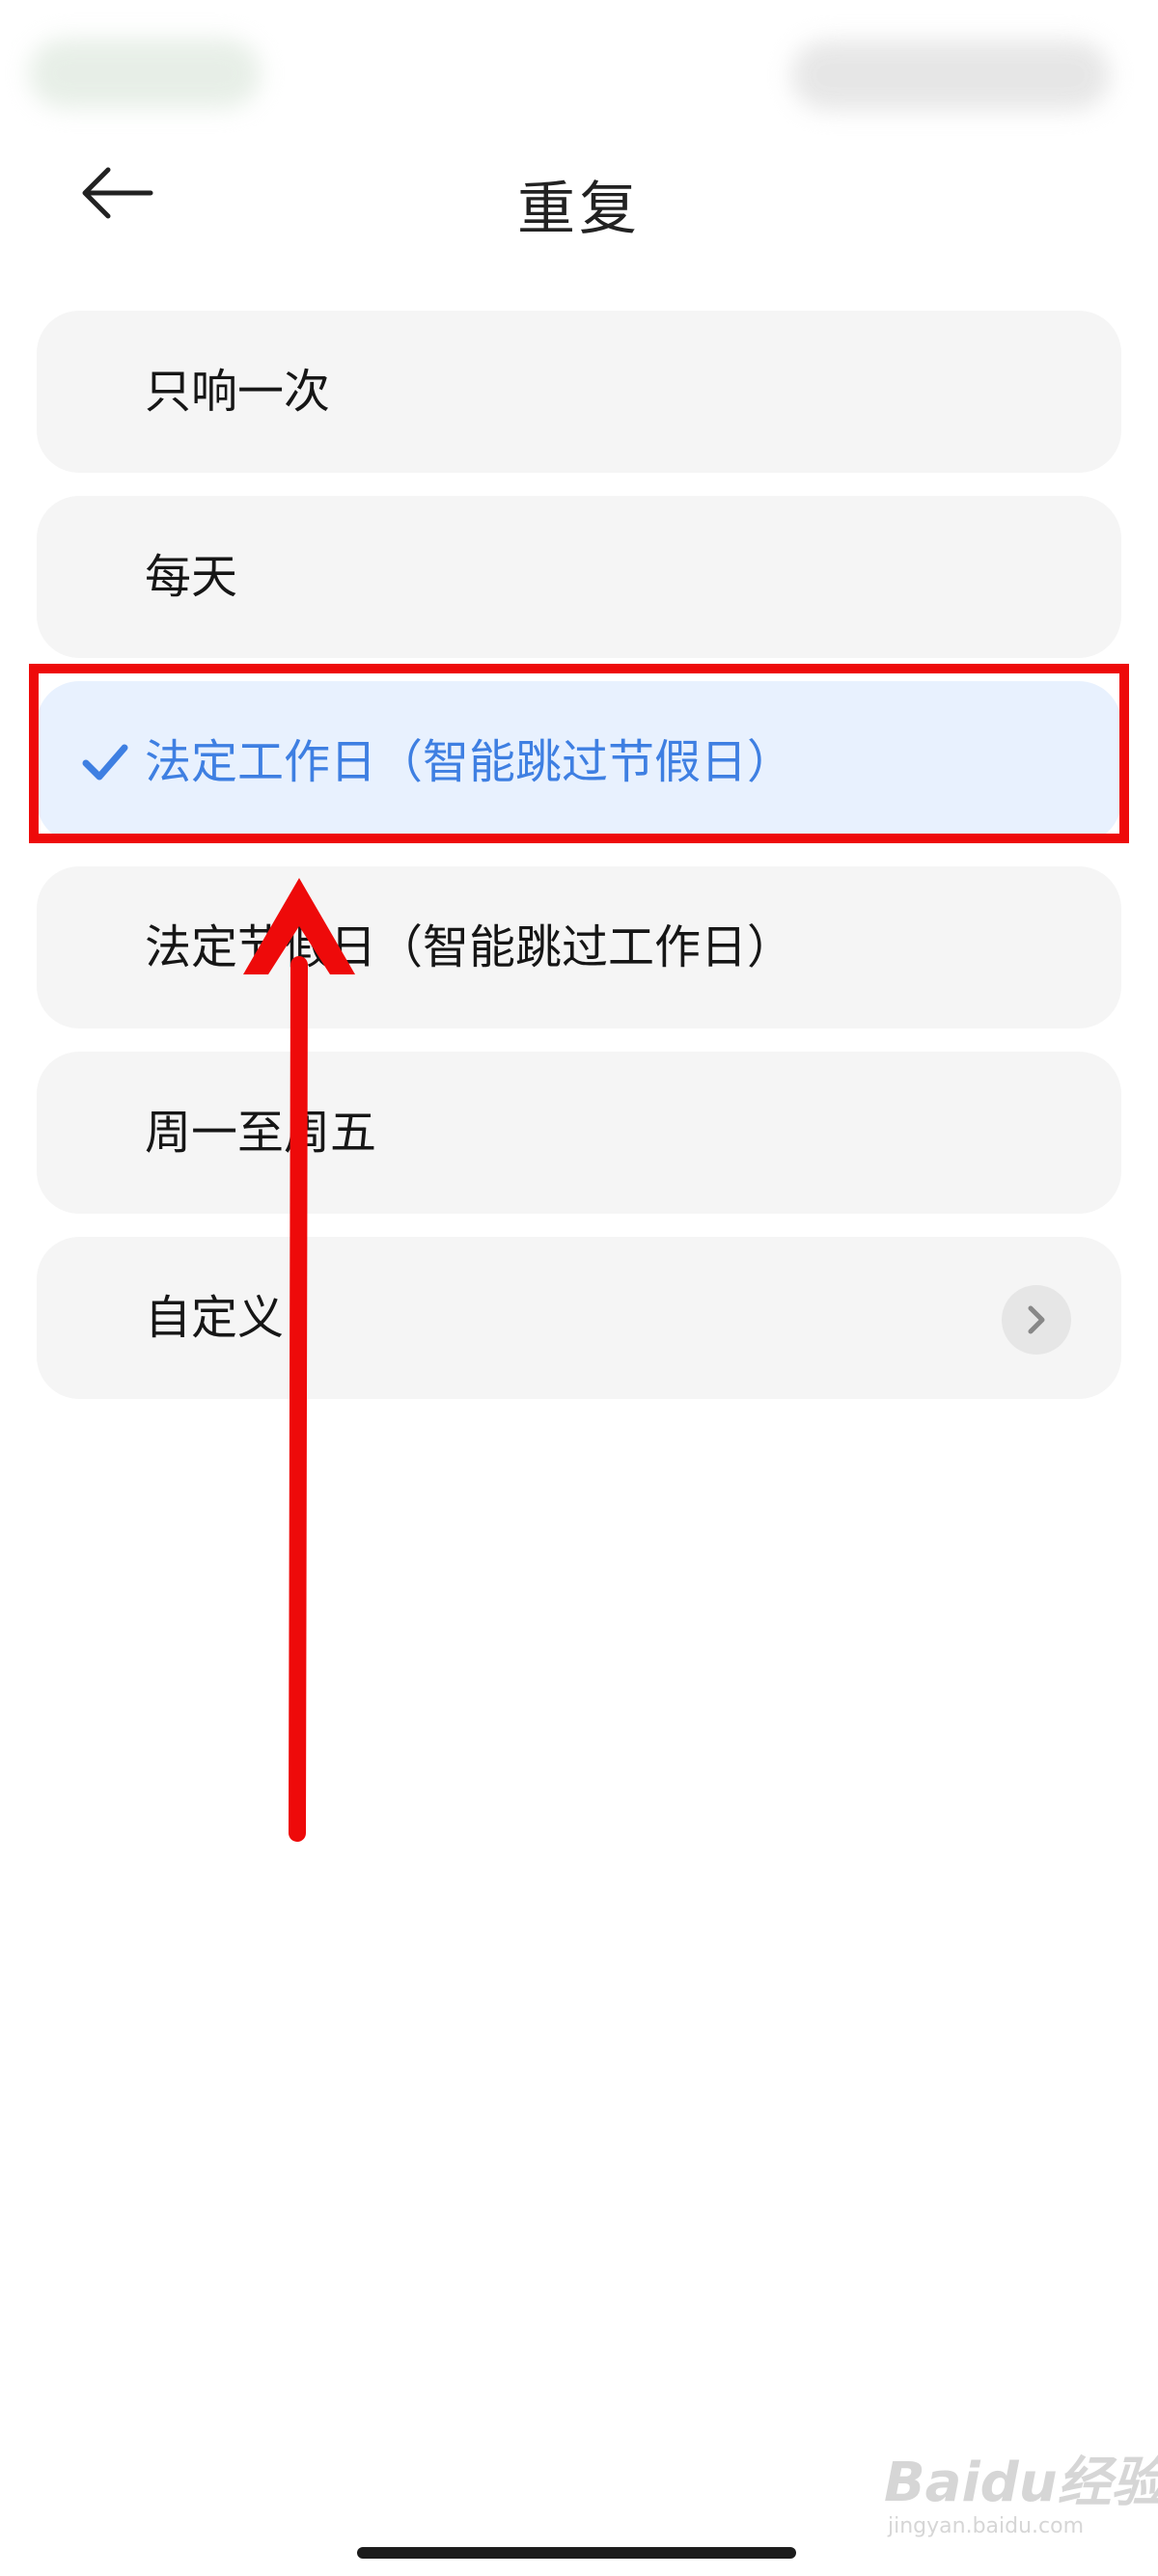 This screenshot has width=1158, height=2576. Describe the element at coordinates (1021, 2483) in the screenshot. I see `watermark-logo: Baidu经验` at that location.